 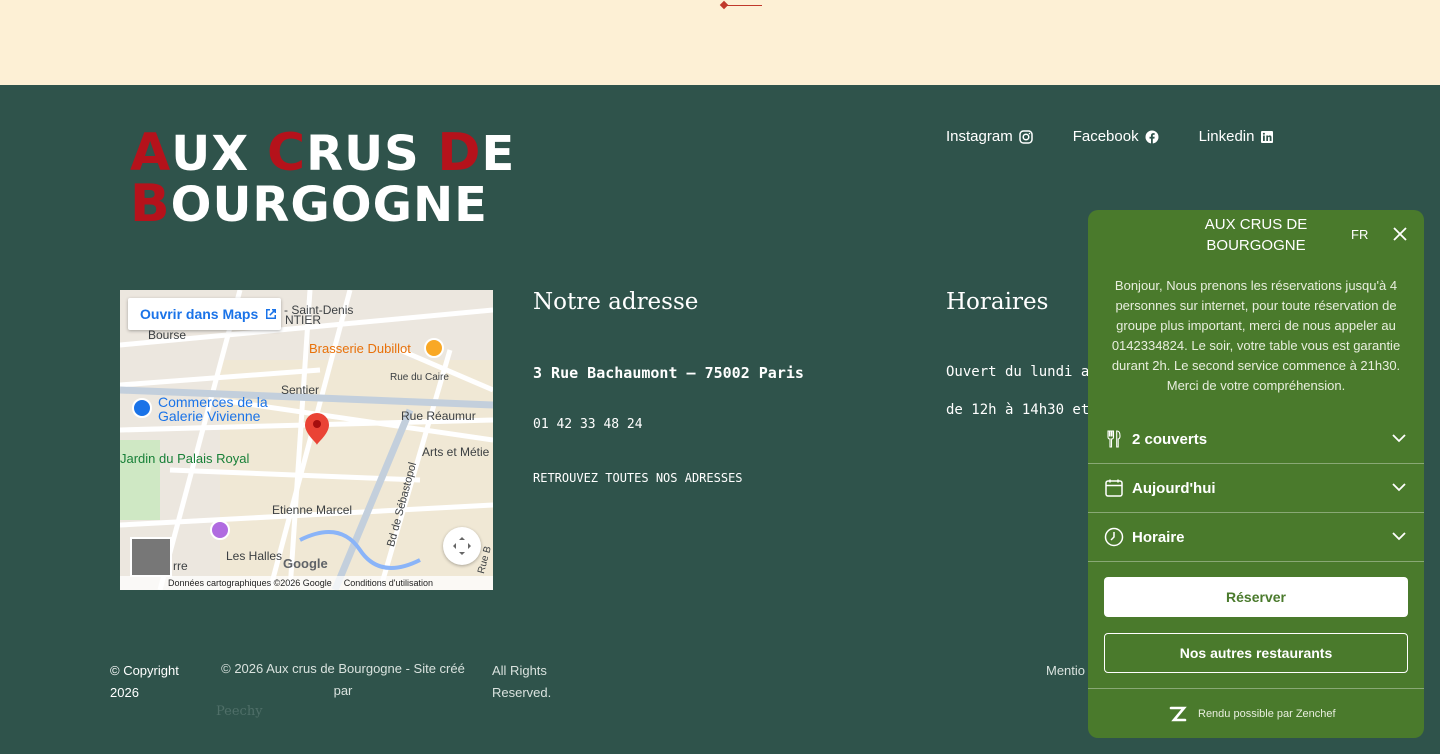 What do you see at coordinates (323, 153) in the screenshot?
I see `logo-line-1: AUX CRUS DE` at bounding box center [323, 153].